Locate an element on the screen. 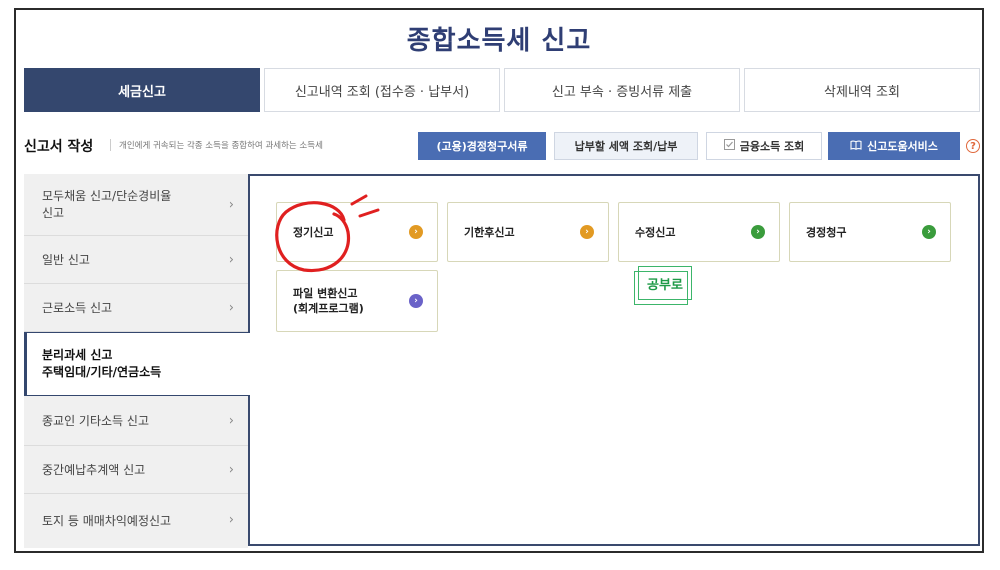 This screenshot has width=1000, height=570. section-description: 개인에게 귀속되는 각종 소득을 종합하여 과세하는 소득세 is located at coordinates (216, 145).